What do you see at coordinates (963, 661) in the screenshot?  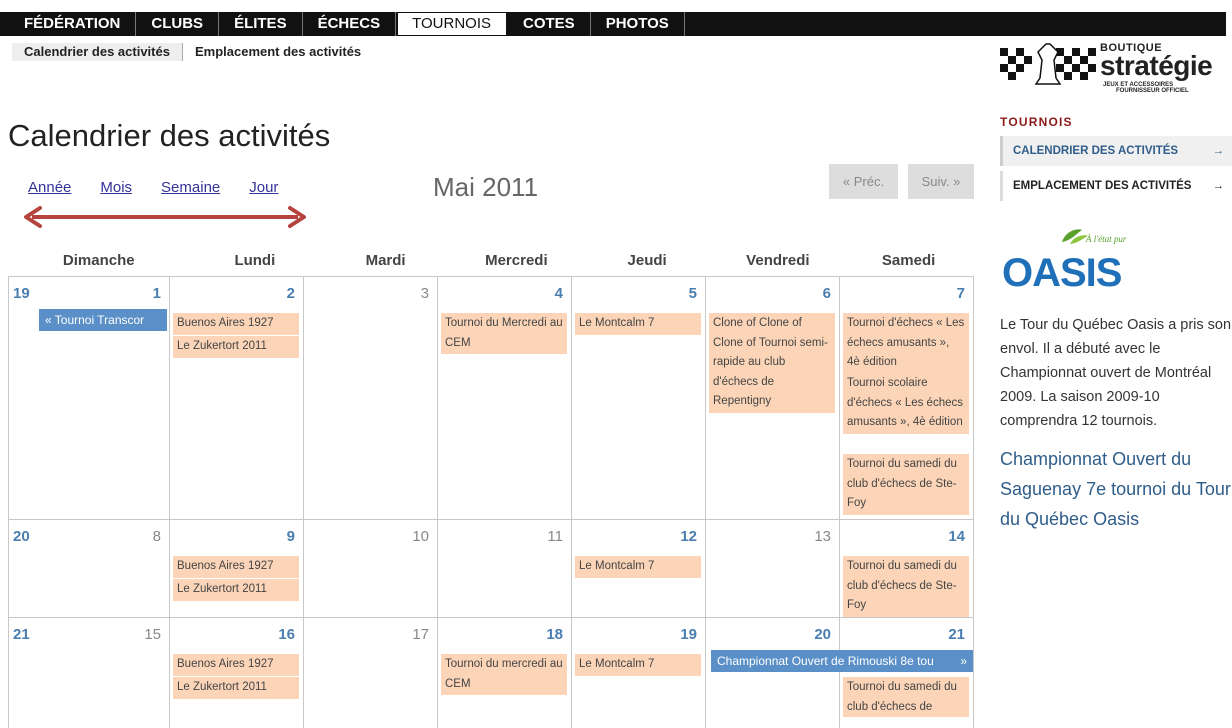 I see `continue-arrow-icon: »` at bounding box center [963, 661].